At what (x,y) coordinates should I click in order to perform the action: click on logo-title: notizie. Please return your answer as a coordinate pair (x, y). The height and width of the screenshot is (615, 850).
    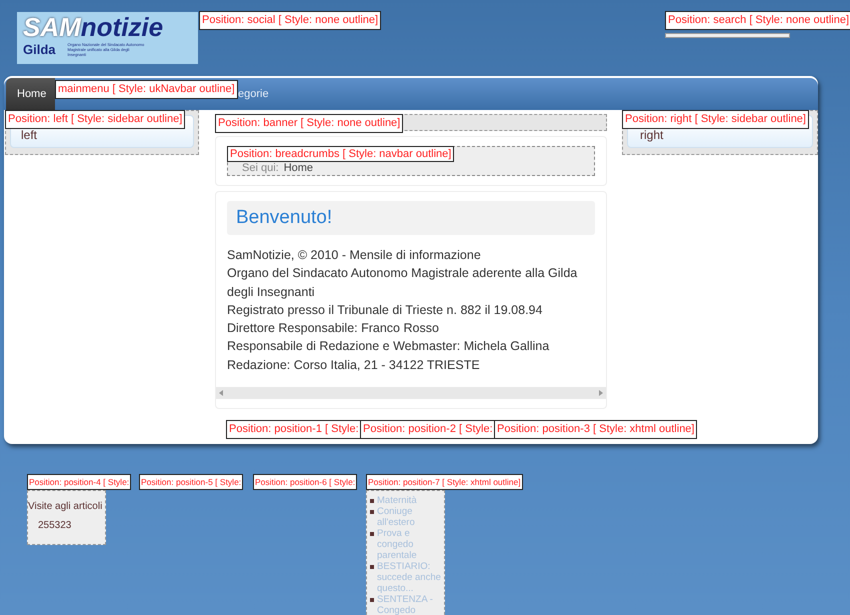
    Looking at the image, I should click on (122, 27).